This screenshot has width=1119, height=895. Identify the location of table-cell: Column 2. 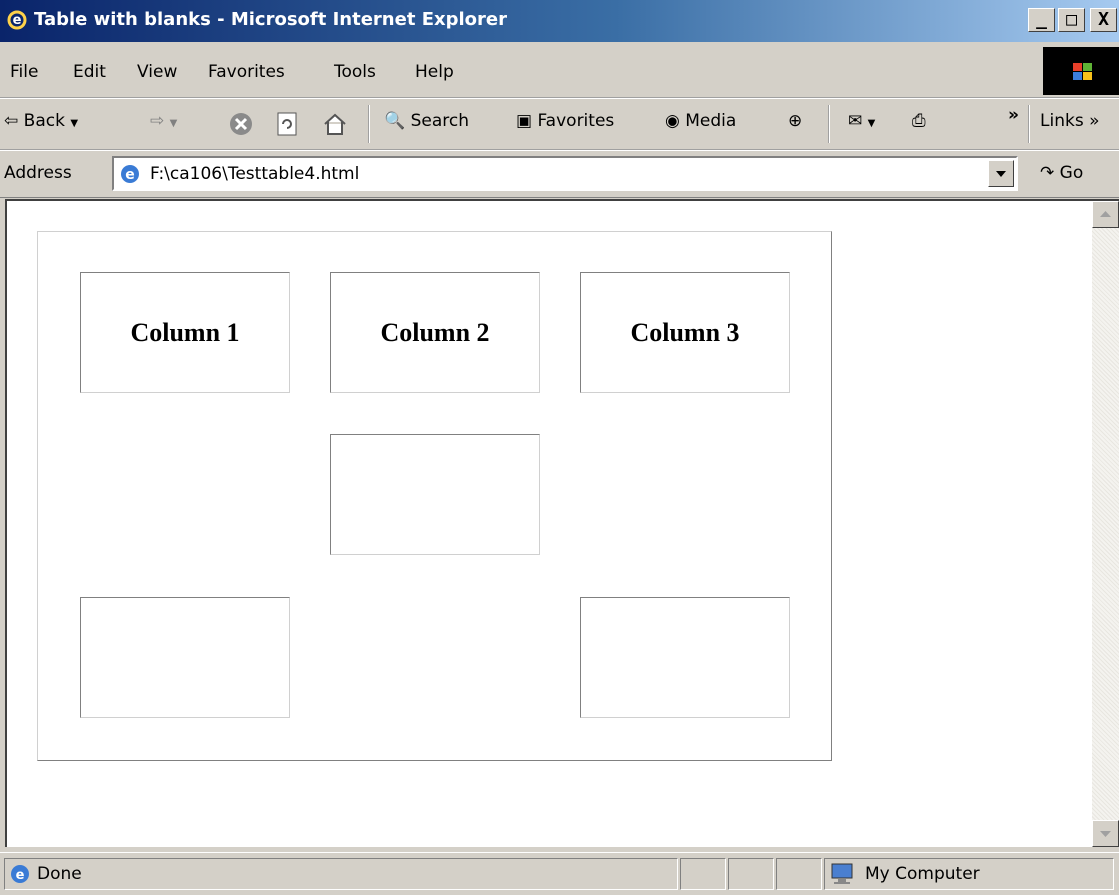
(435, 332).